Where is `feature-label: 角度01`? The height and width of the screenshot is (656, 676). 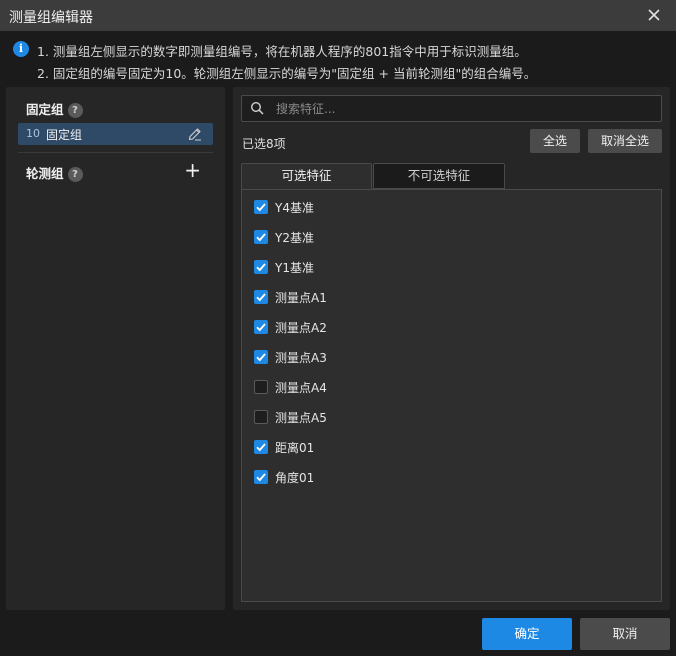 feature-label: 角度01 is located at coordinates (295, 478).